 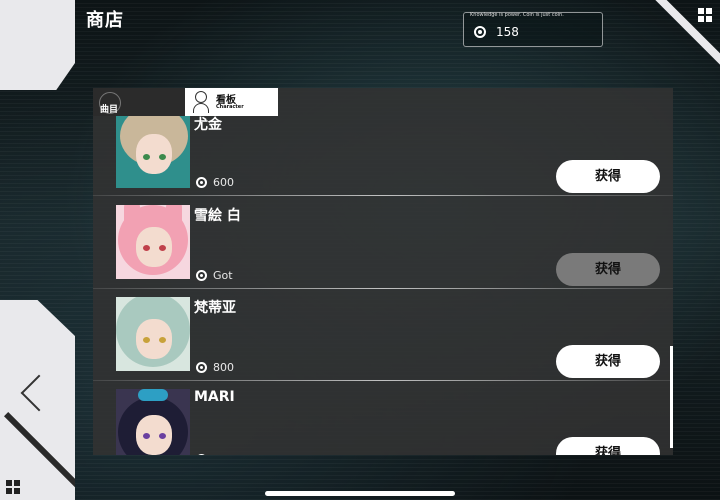 I want to click on list-scrollbar, so click(x=671, y=397).